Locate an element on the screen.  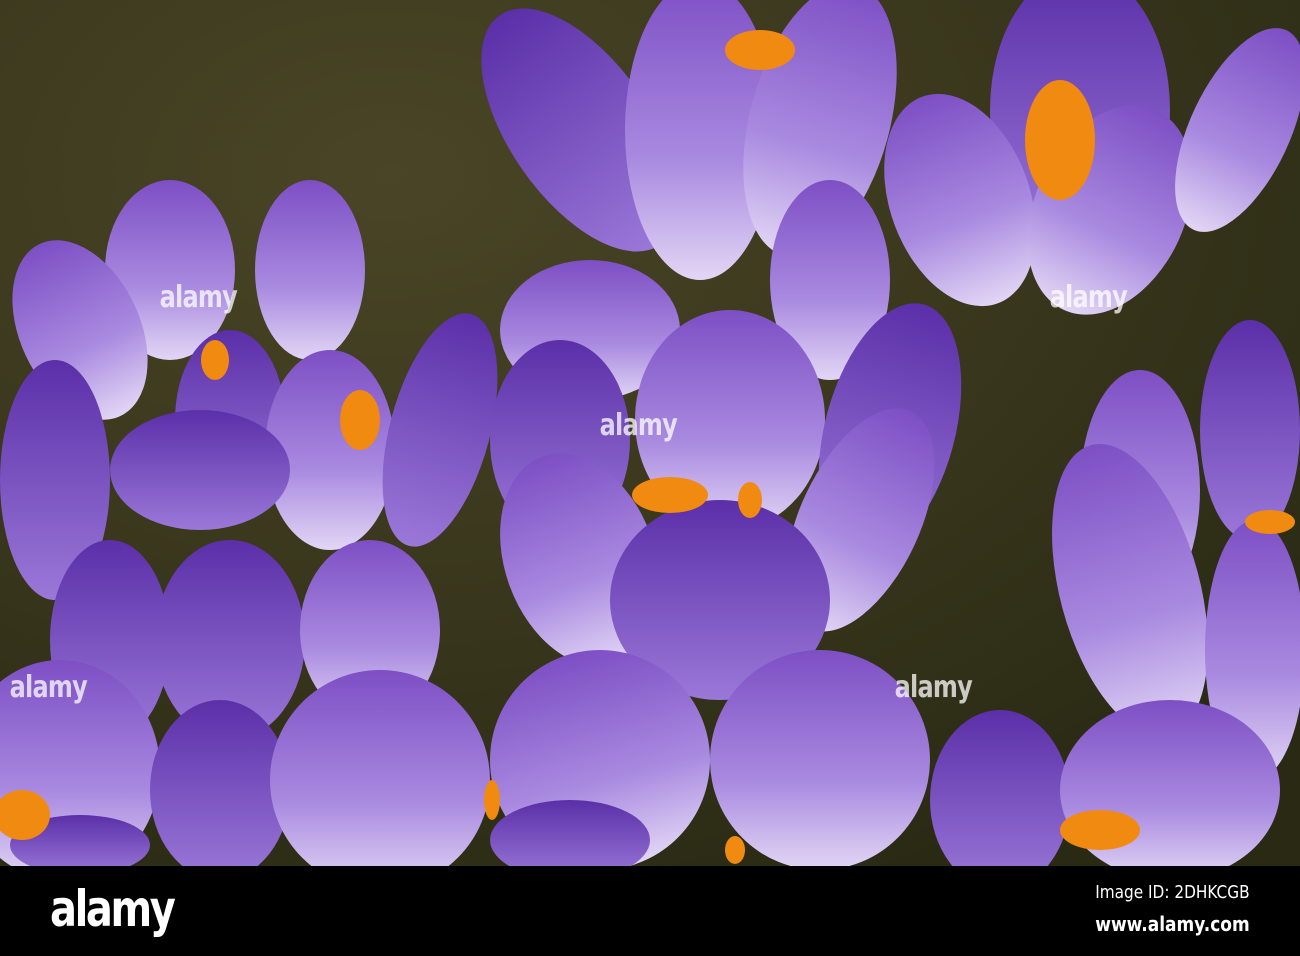
image-id: Image ID: 2DHKCGB is located at coordinates (1172, 892).